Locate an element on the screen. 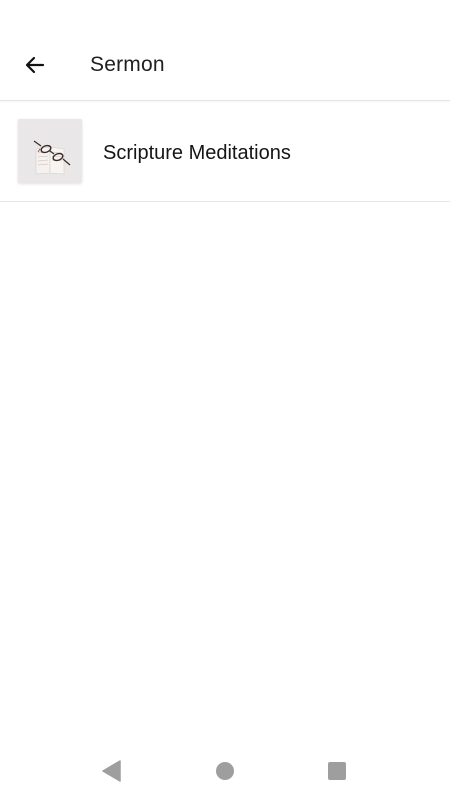 The height and width of the screenshot is (800, 450). list-item: Scripture Meditations is located at coordinates (225, 151).